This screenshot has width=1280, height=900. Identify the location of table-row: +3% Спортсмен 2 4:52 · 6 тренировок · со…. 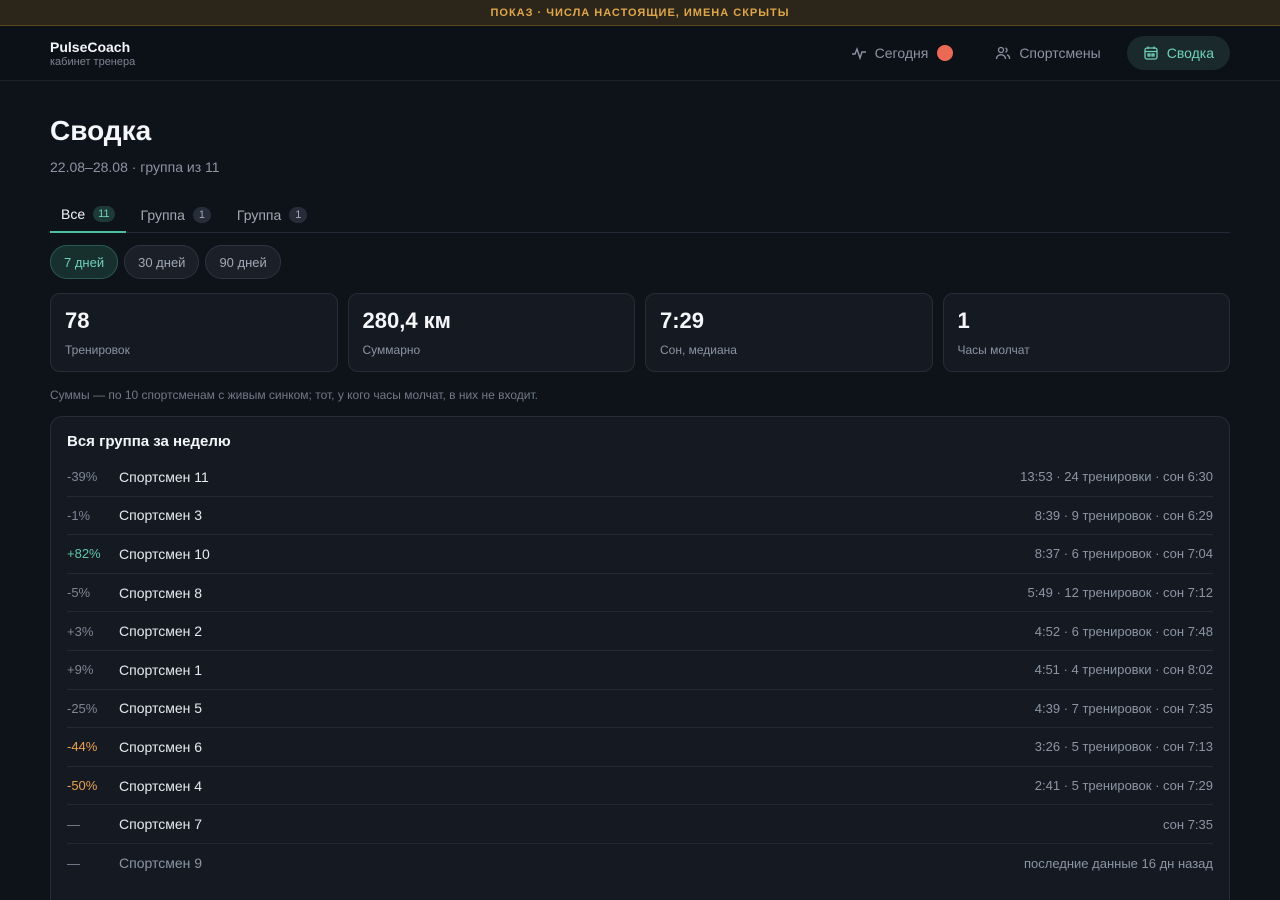
(640, 631).